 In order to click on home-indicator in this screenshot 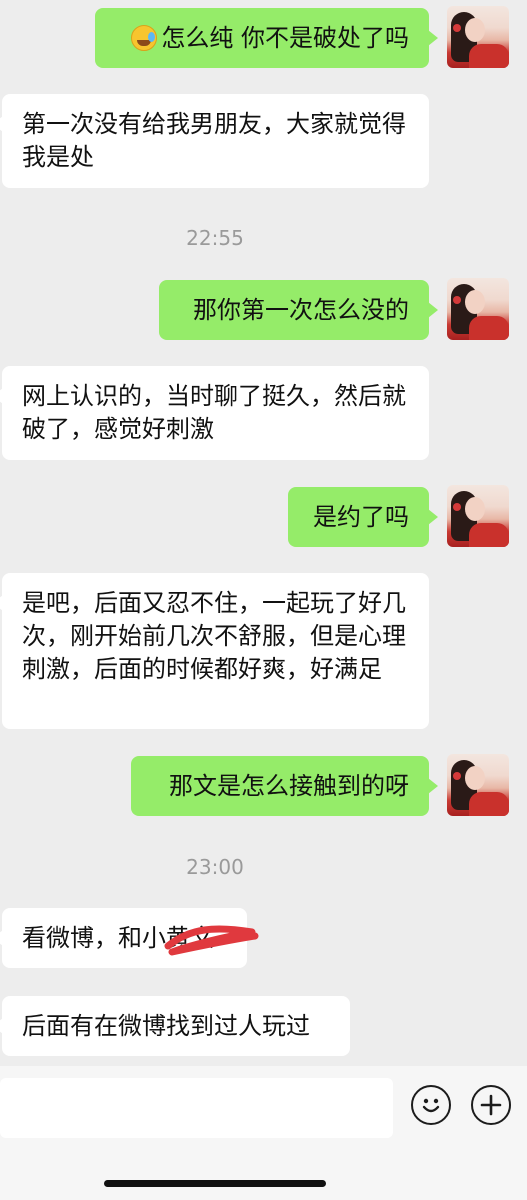, I will do `click(215, 1183)`.